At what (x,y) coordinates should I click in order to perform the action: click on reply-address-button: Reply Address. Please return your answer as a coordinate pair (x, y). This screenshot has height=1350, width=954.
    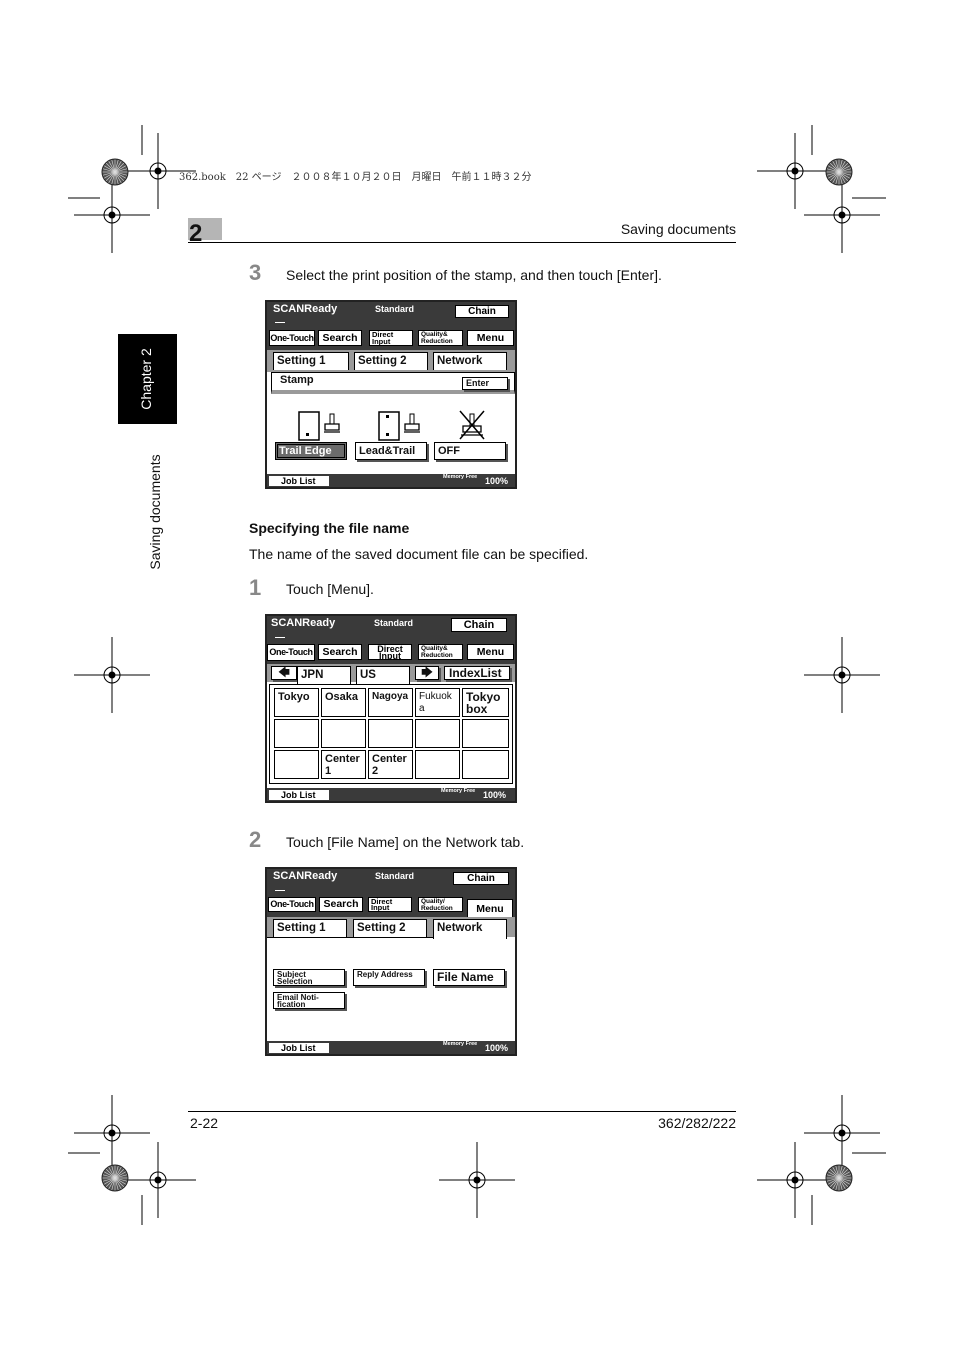
    Looking at the image, I should click on (389, 977).